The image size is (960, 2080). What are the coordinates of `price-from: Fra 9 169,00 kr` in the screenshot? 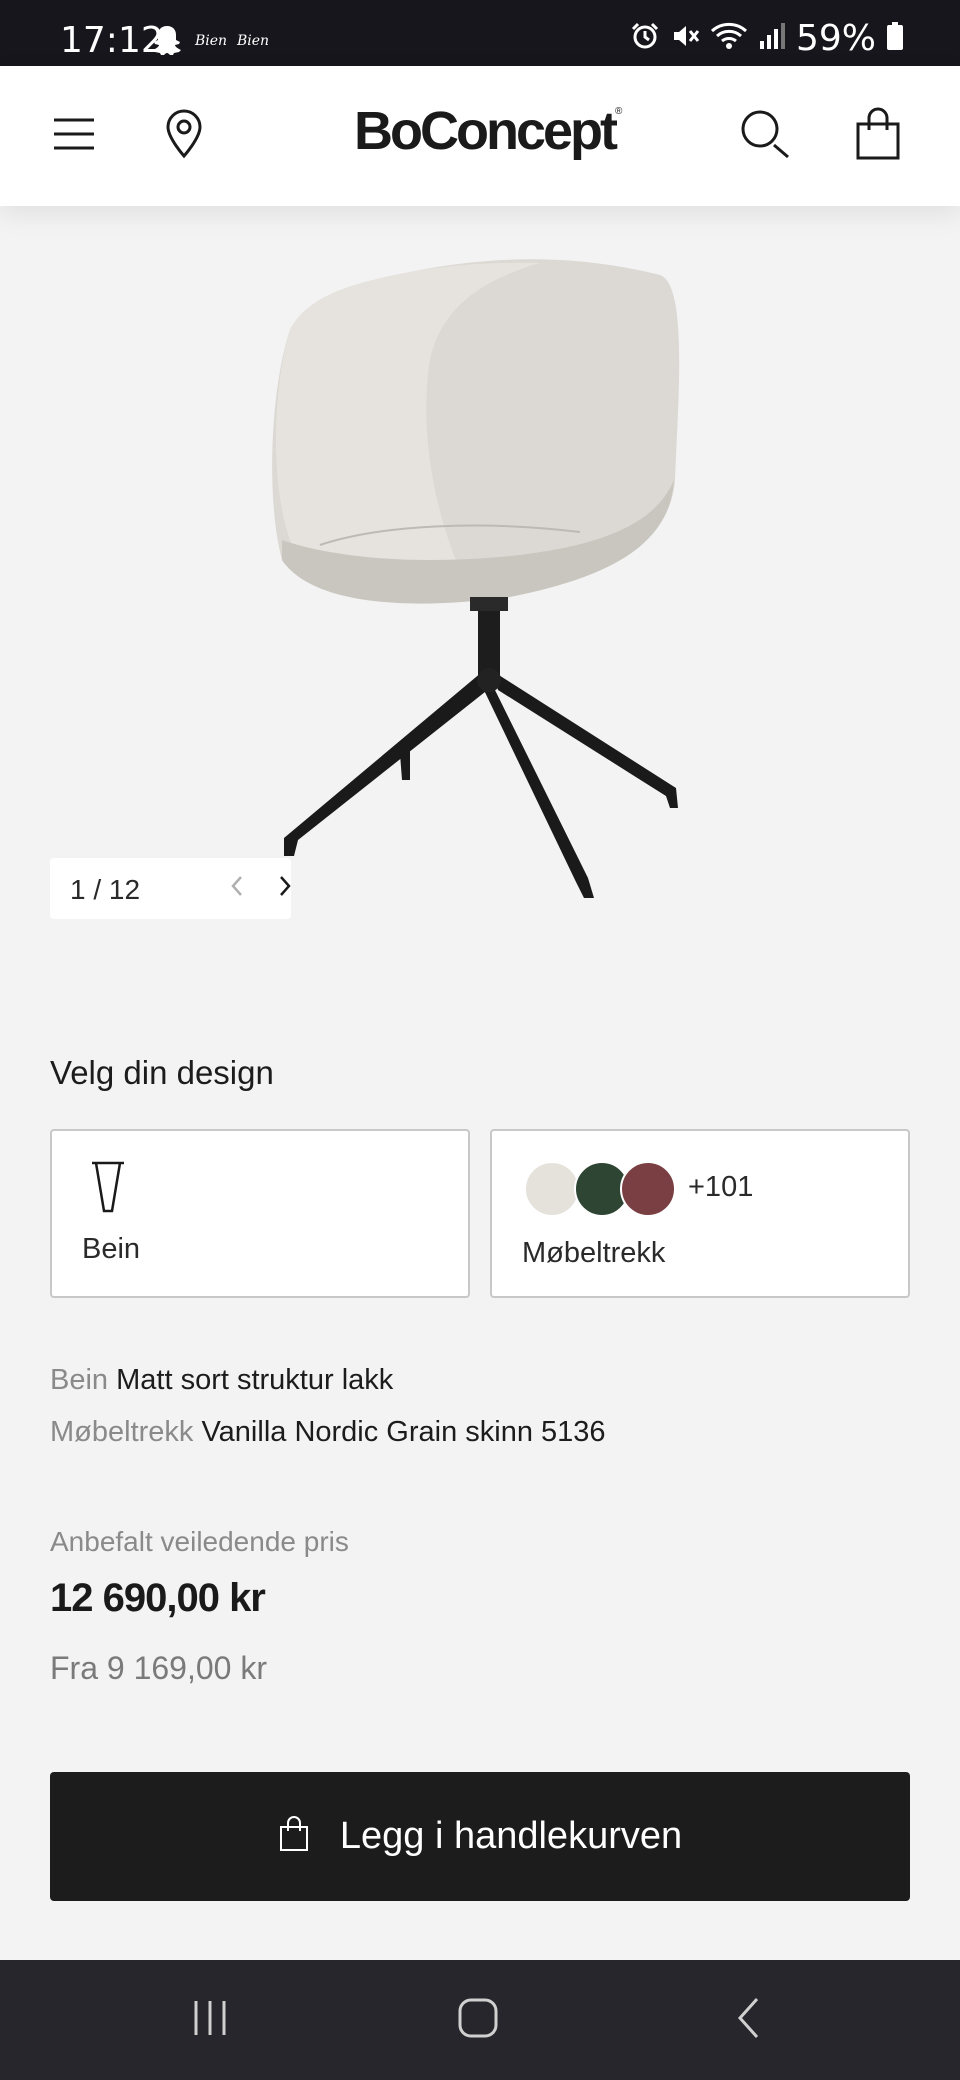 It's located at (158, 1668).